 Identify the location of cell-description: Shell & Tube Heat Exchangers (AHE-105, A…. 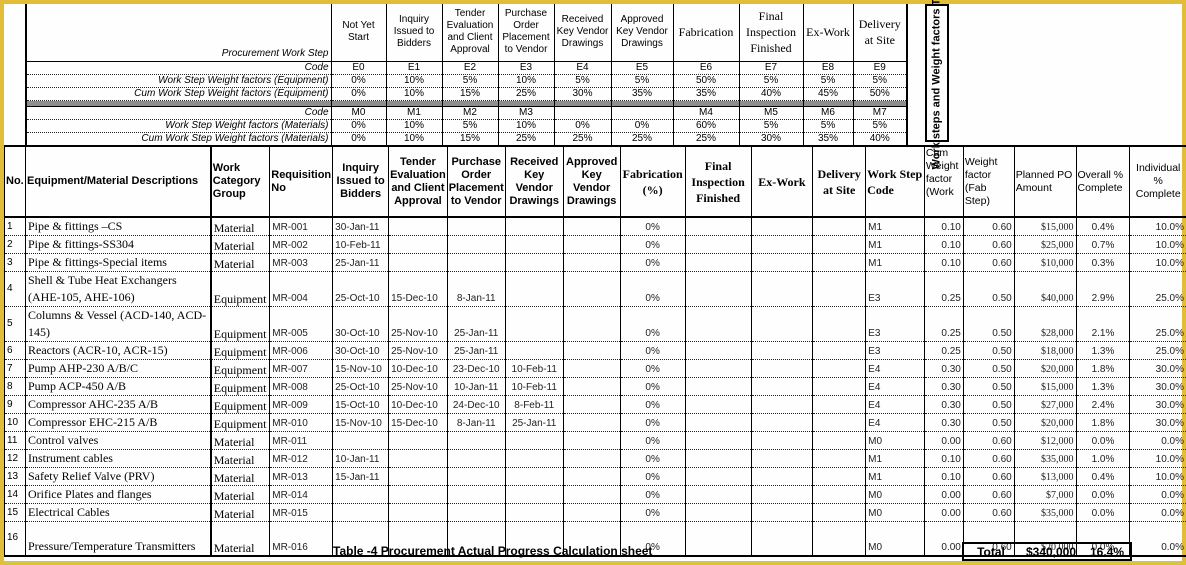
(117, 289).